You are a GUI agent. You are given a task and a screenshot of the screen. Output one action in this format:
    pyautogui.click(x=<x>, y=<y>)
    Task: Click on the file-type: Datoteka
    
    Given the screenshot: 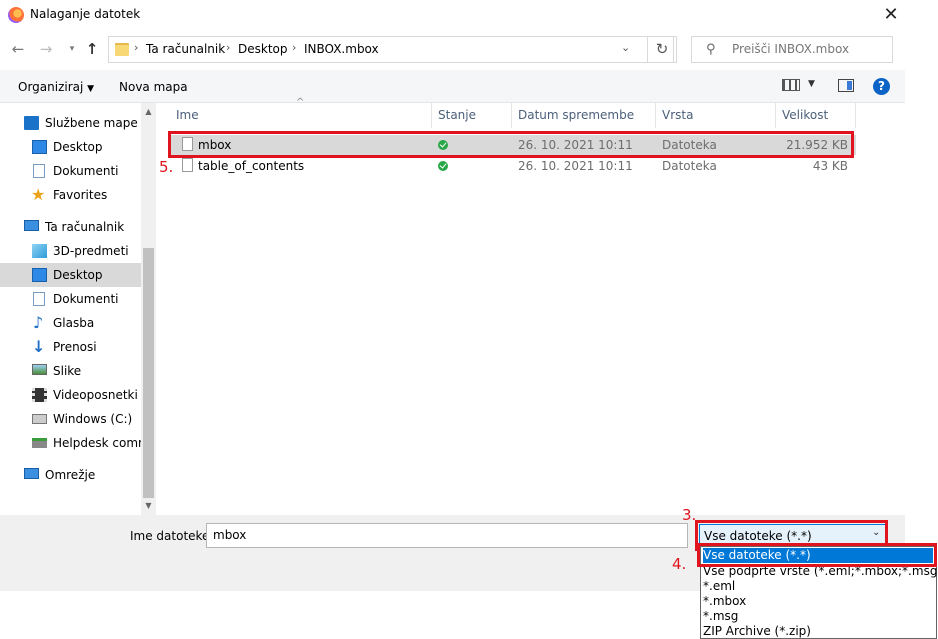 What is the action you would take?
    pyautogui.click(x=689, y=166)
    